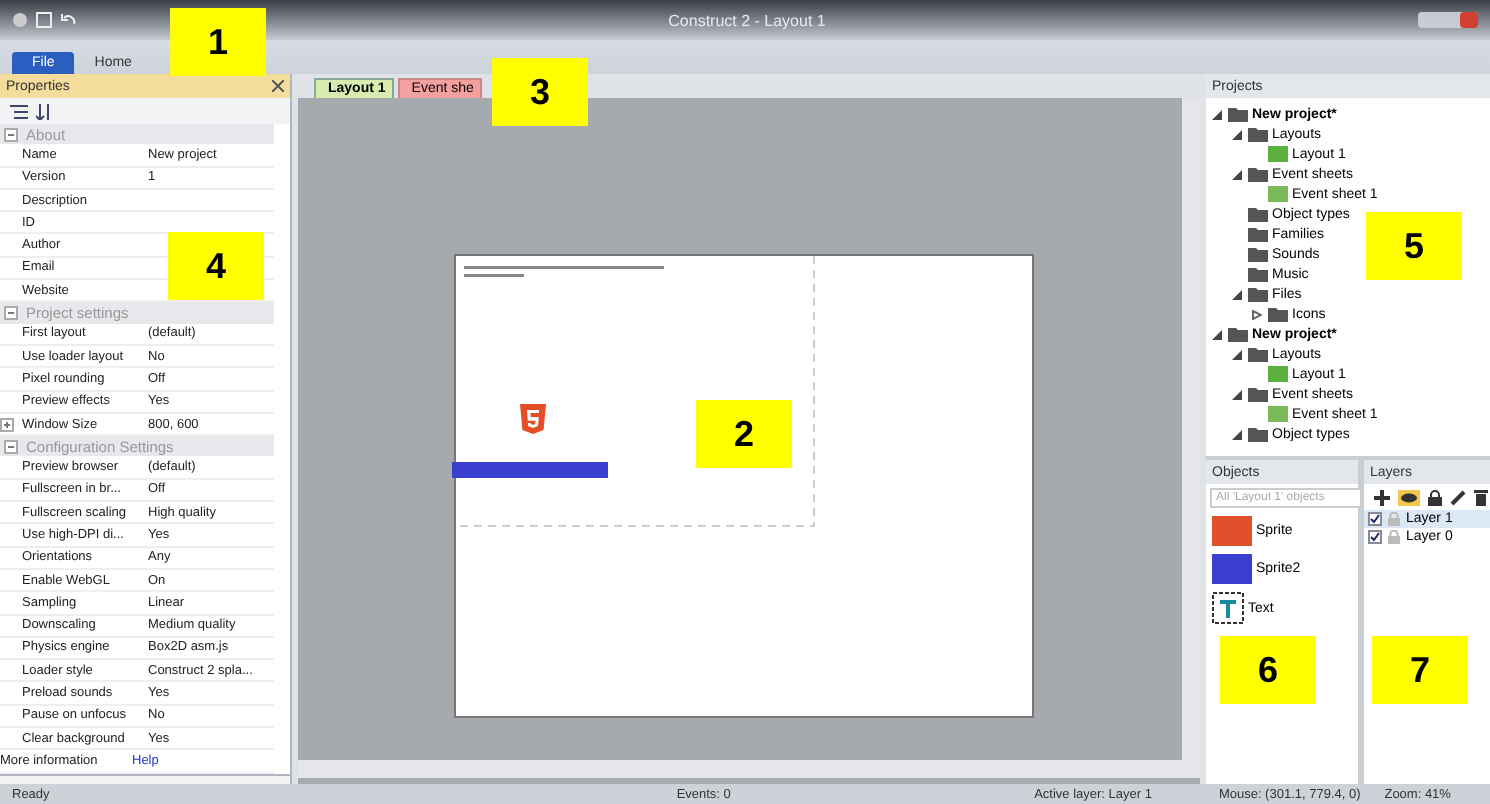 This screenshot has height=804, width=1490. I want to click on eye-icon, so click(1409, 497).